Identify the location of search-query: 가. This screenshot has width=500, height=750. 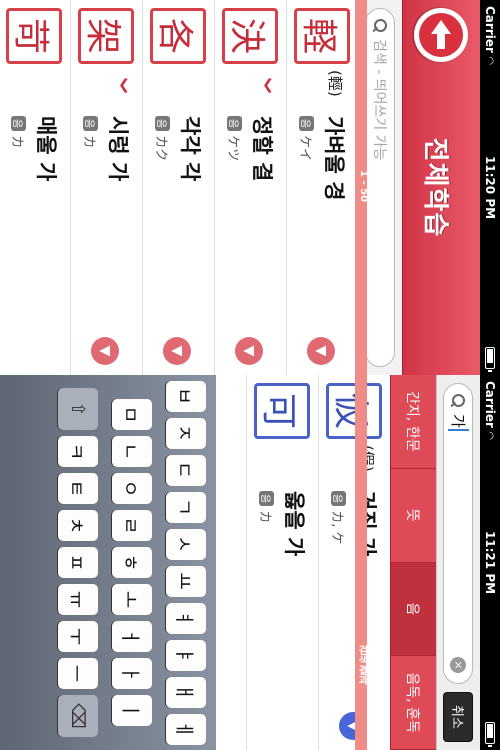
(458, 422).